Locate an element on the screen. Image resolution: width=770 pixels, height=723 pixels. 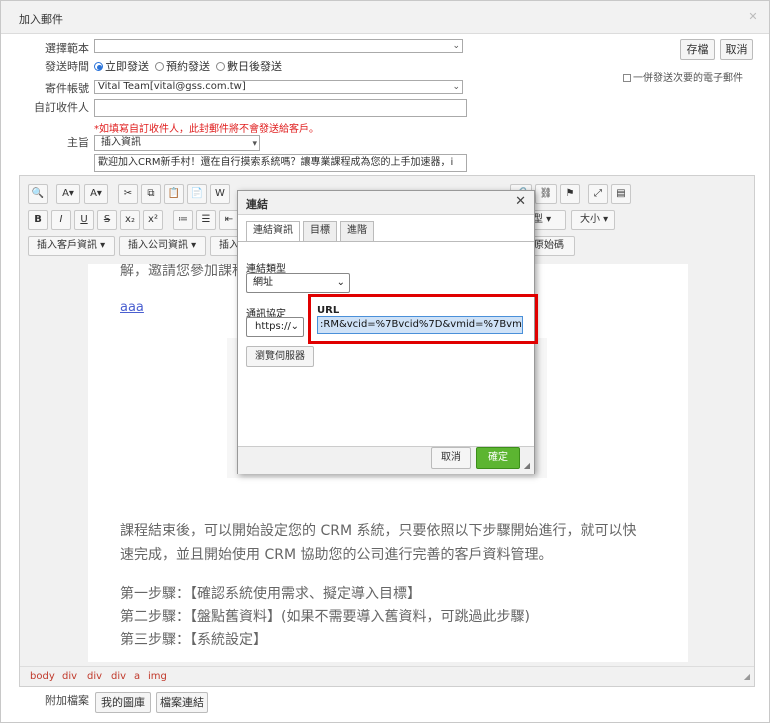
size-dropdown: 大小 ▾ is located at coordinates (593, 220).